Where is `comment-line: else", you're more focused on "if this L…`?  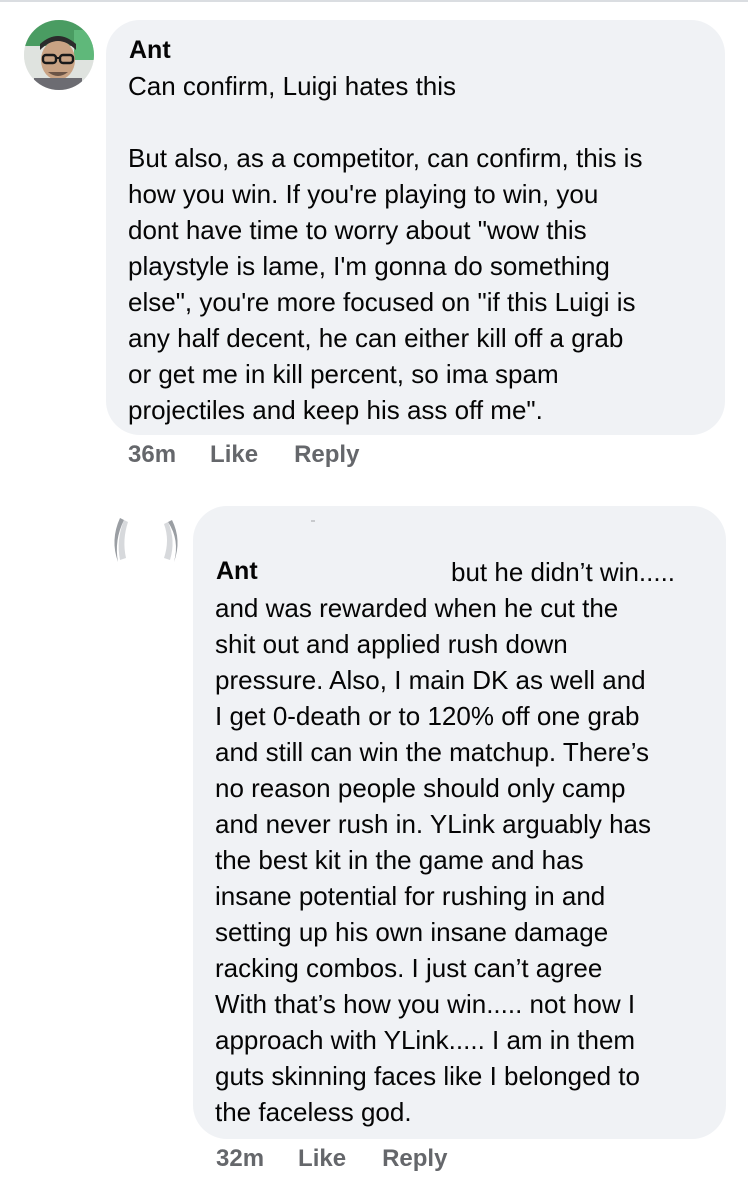
comment-line: else", you're more focused on "if this L… is located at coordinates (382, 302).